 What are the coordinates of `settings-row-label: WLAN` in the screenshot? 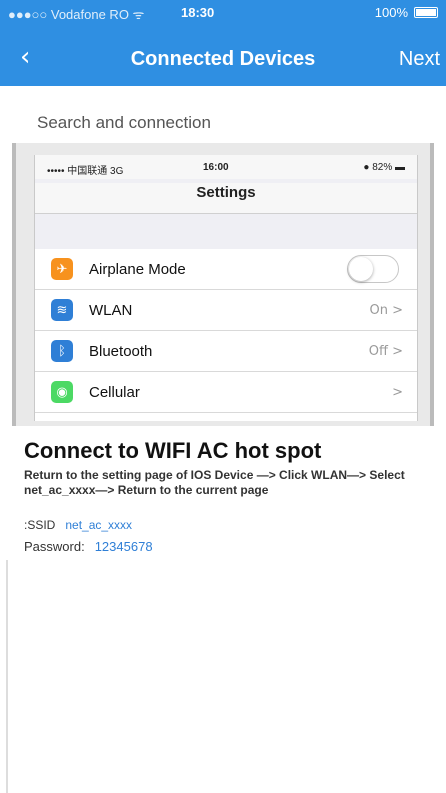 It's located at (111, 310).